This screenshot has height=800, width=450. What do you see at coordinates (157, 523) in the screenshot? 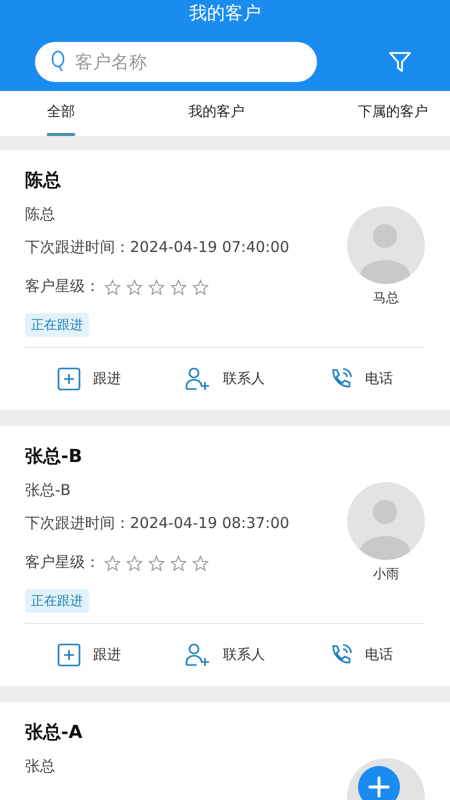
I see `follow-up-time: 下次跟进时间：2024-04-19 08:37:00` at bounding box center [157, 523].